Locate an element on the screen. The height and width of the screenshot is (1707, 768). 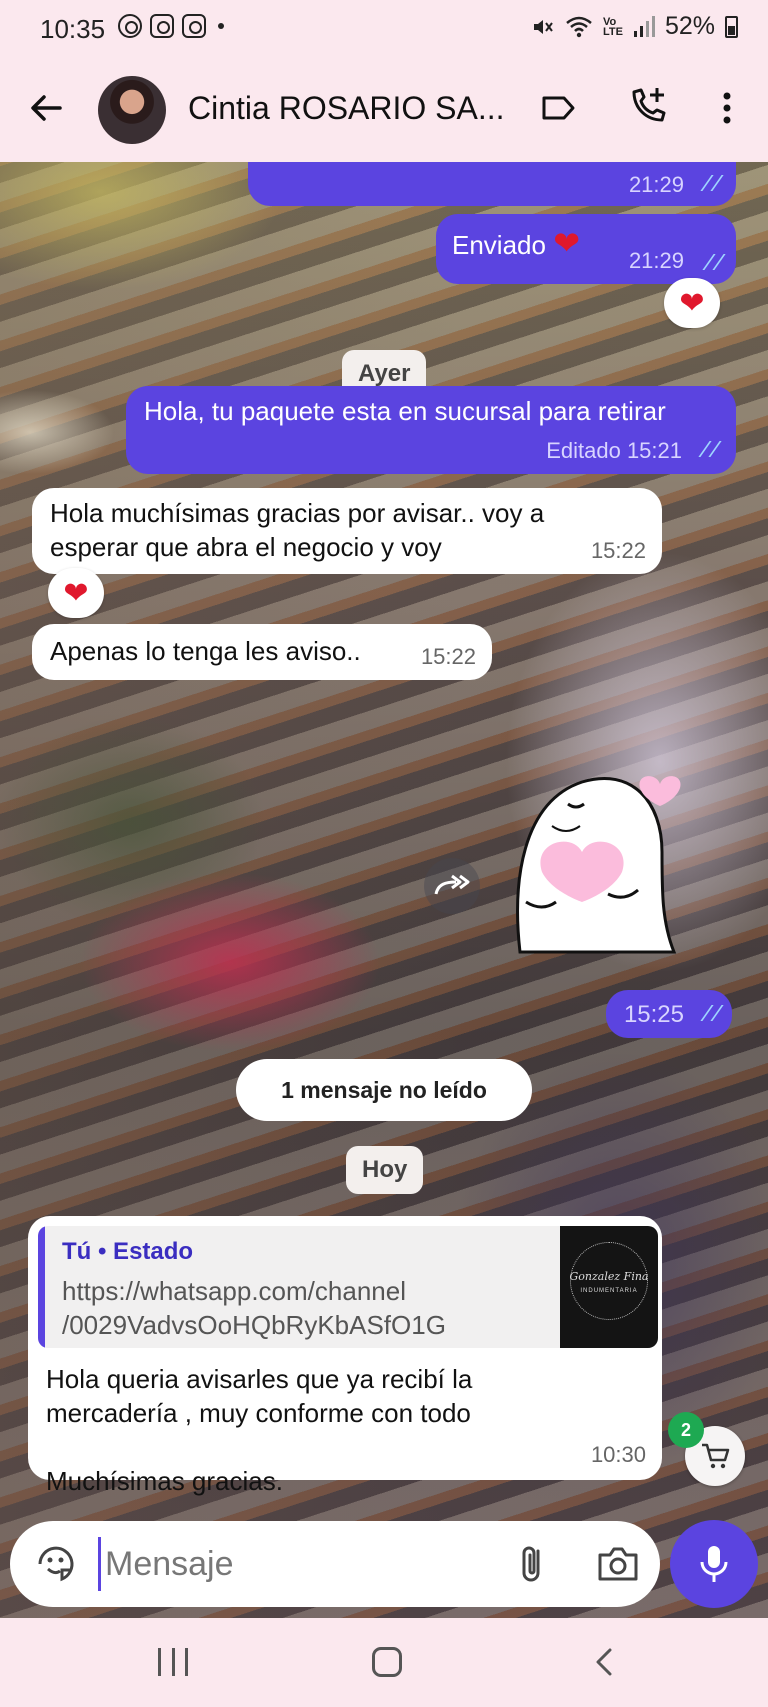
nav-back-icon is located at coordinates (604, 1662).